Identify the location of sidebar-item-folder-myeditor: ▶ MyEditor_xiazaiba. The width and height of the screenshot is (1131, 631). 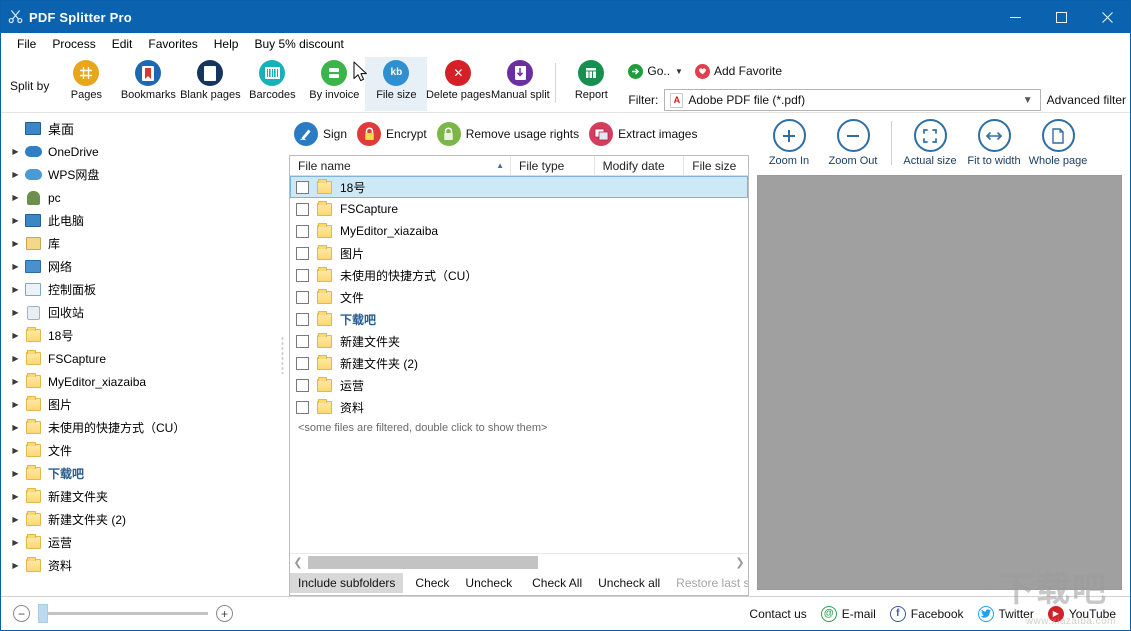
(139, 381).